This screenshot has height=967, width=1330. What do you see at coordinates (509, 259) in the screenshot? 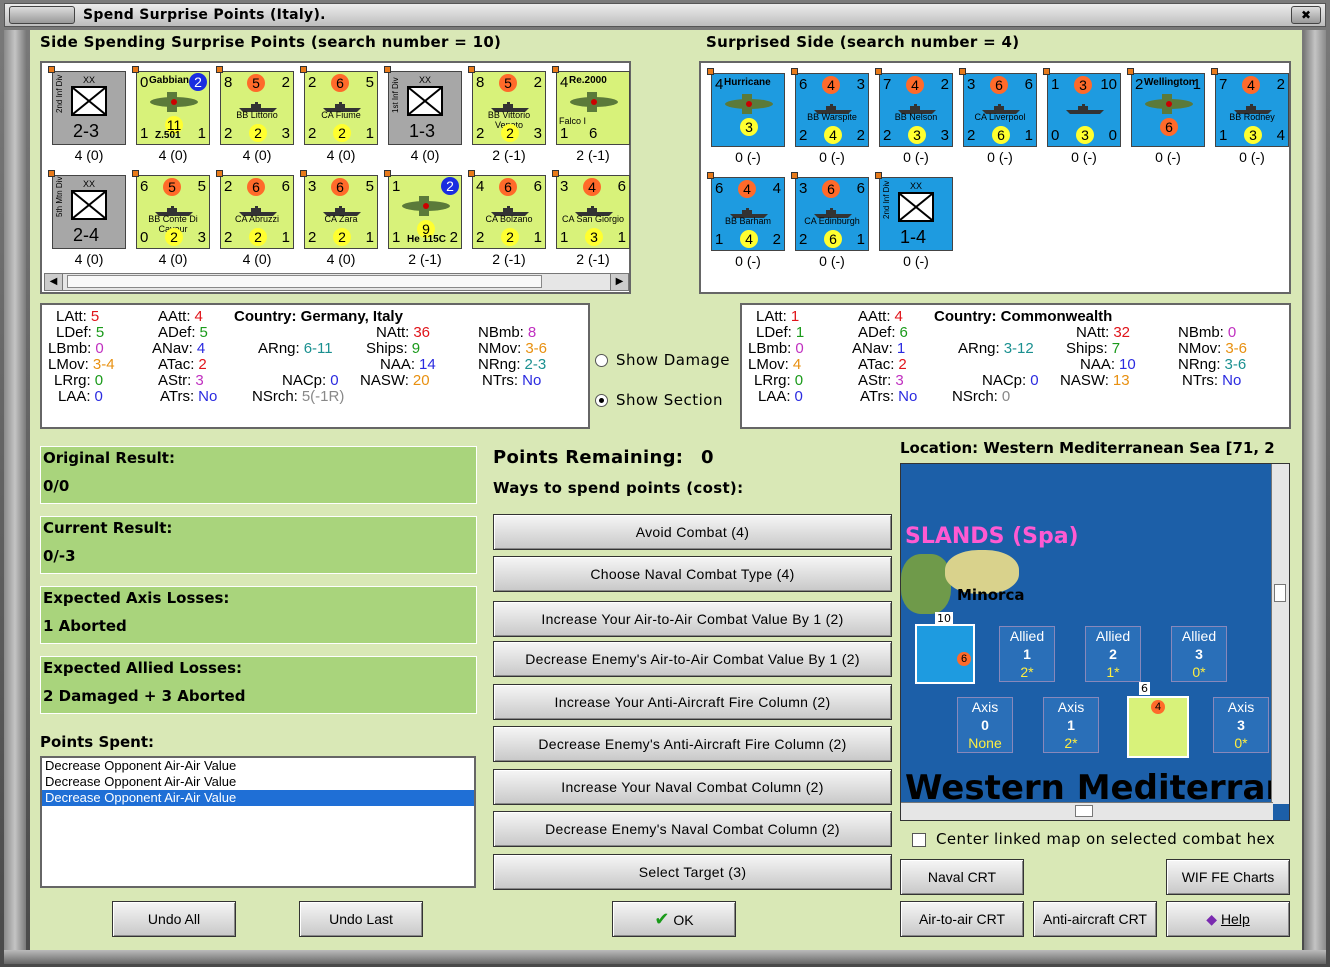
I see `axis-unit-status: 2 (-1)` at bounding box center [509, 259].